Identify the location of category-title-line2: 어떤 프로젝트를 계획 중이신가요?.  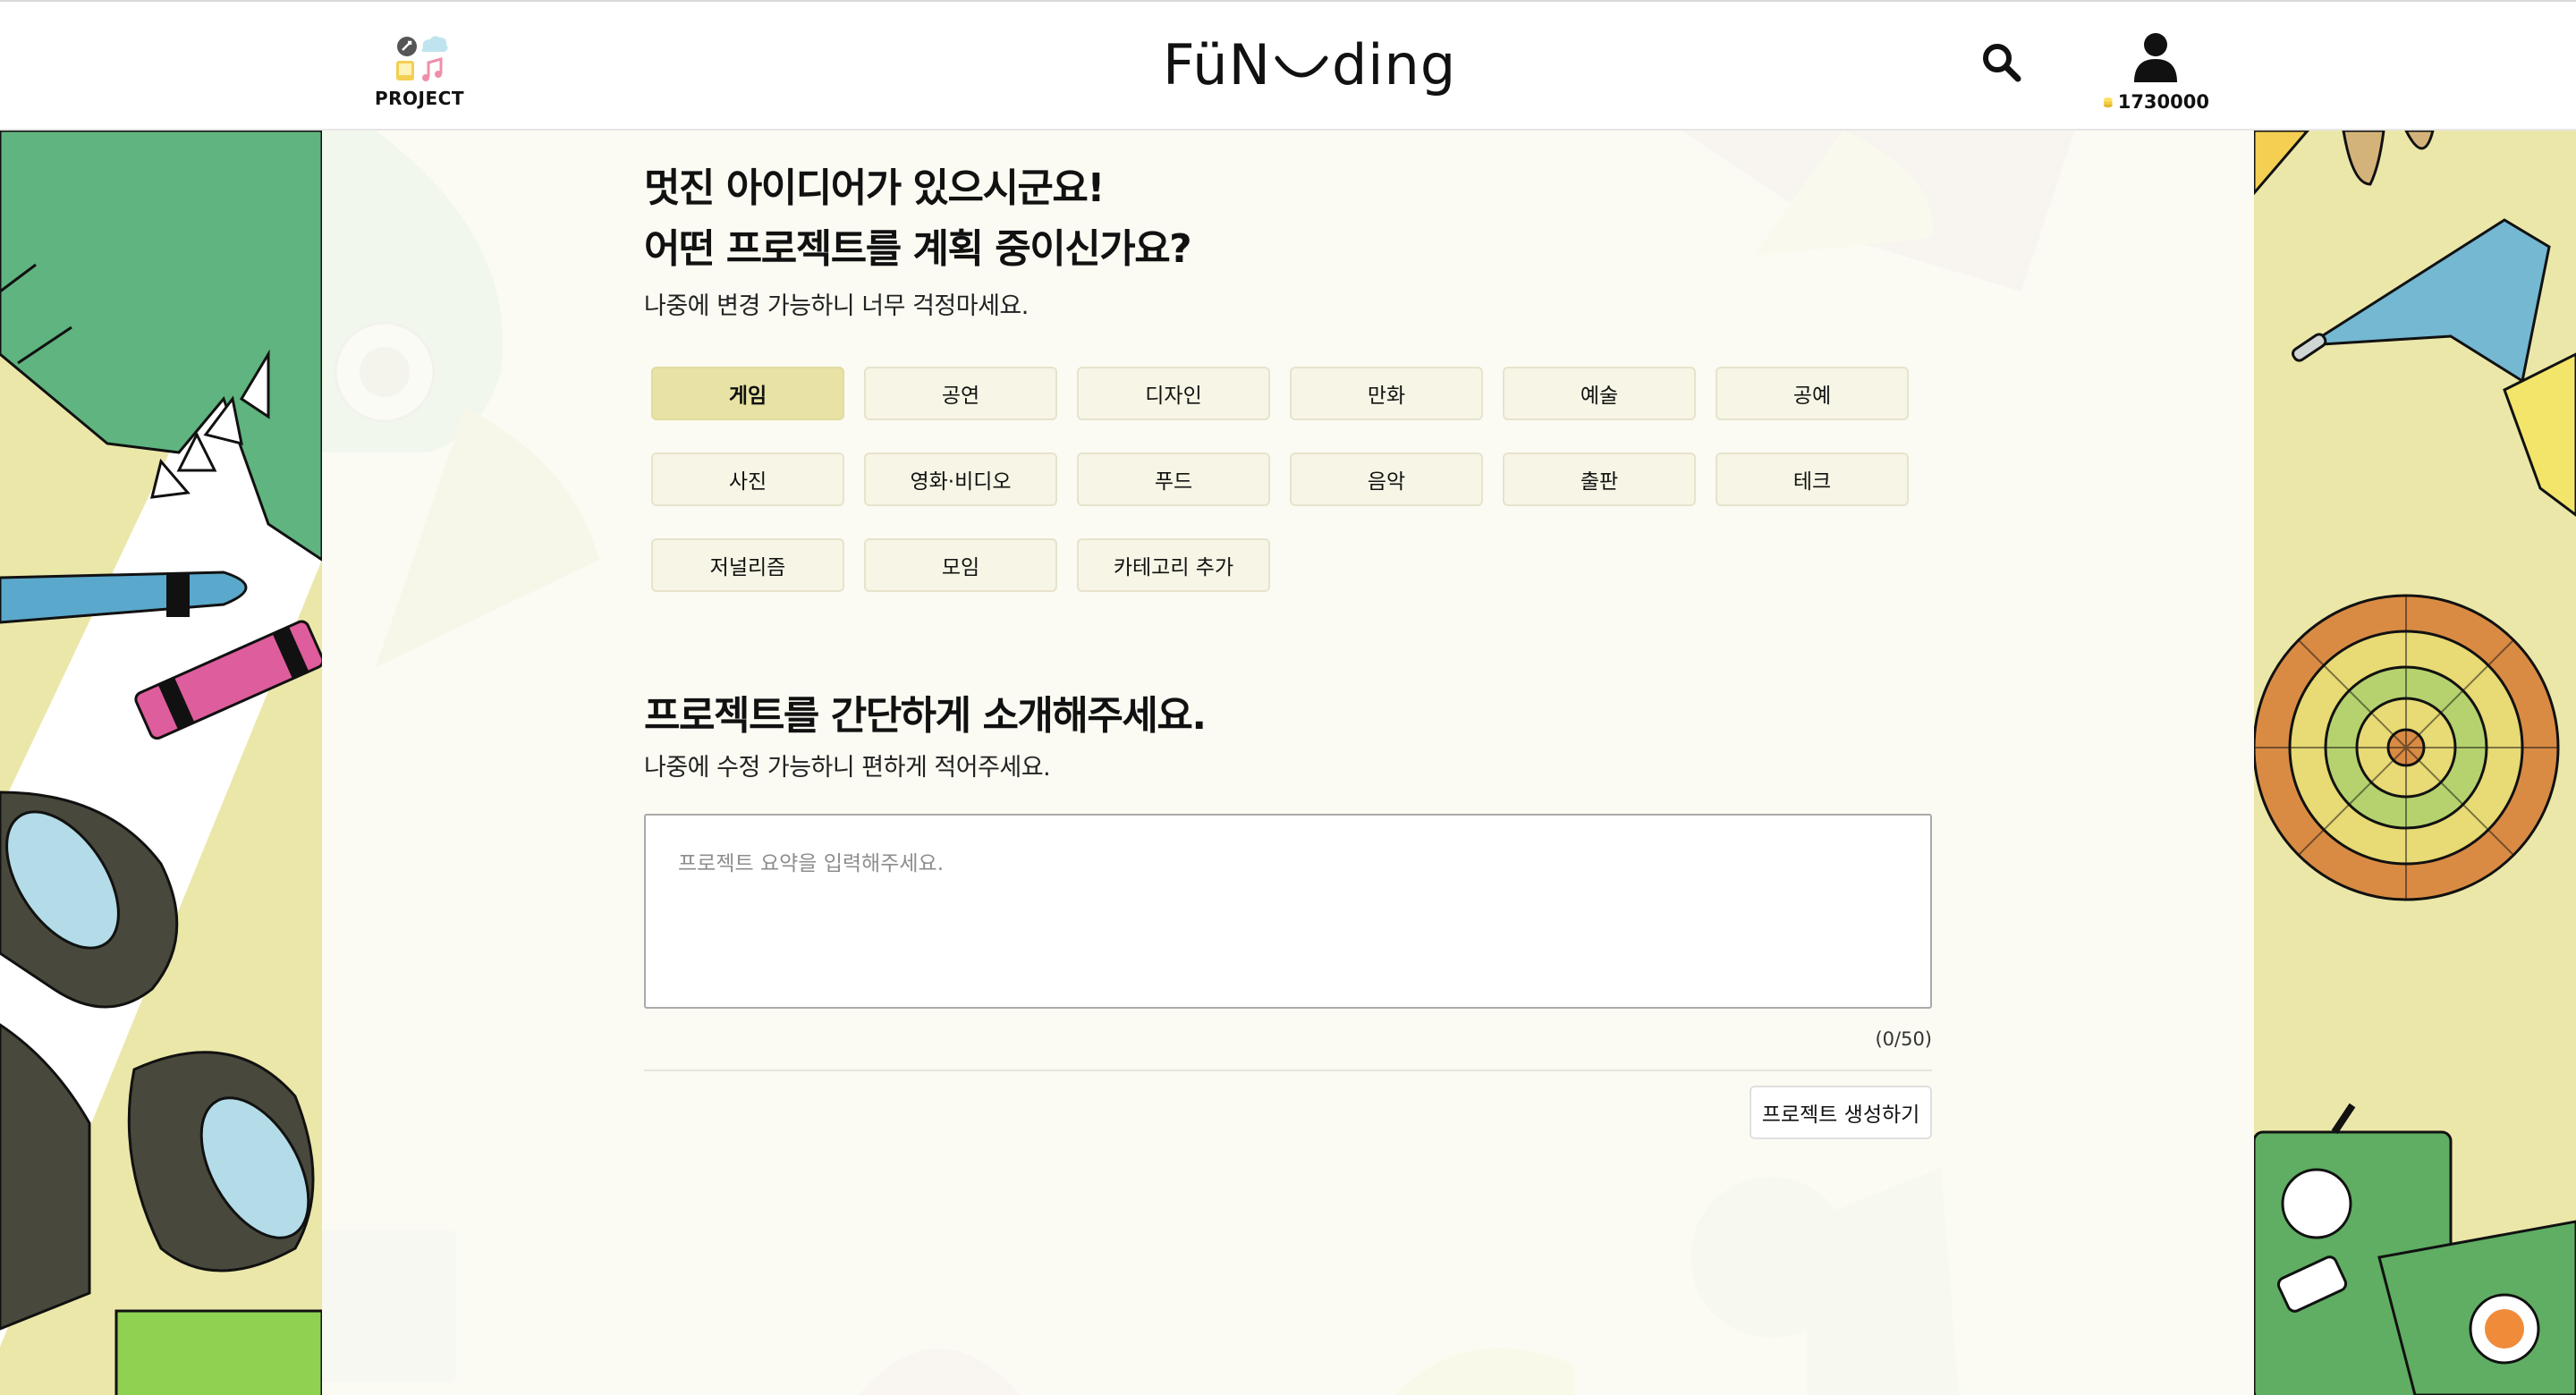
(918, 249).